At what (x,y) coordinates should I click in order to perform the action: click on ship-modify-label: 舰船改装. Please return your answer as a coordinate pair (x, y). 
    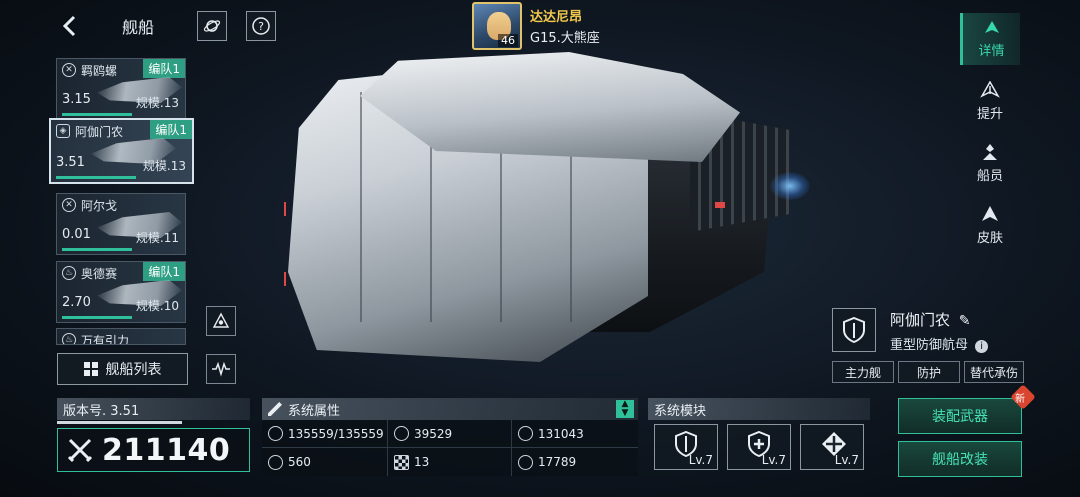
    Looking at the image, I should click on (960, 460).